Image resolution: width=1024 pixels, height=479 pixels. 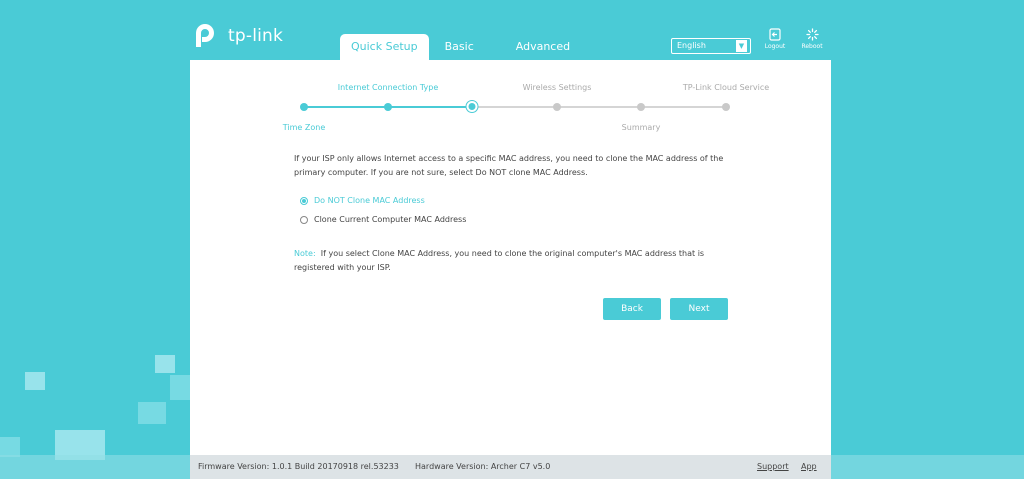 I want to click on chevron-down-icon: ▼, so click(x=741, y=46).